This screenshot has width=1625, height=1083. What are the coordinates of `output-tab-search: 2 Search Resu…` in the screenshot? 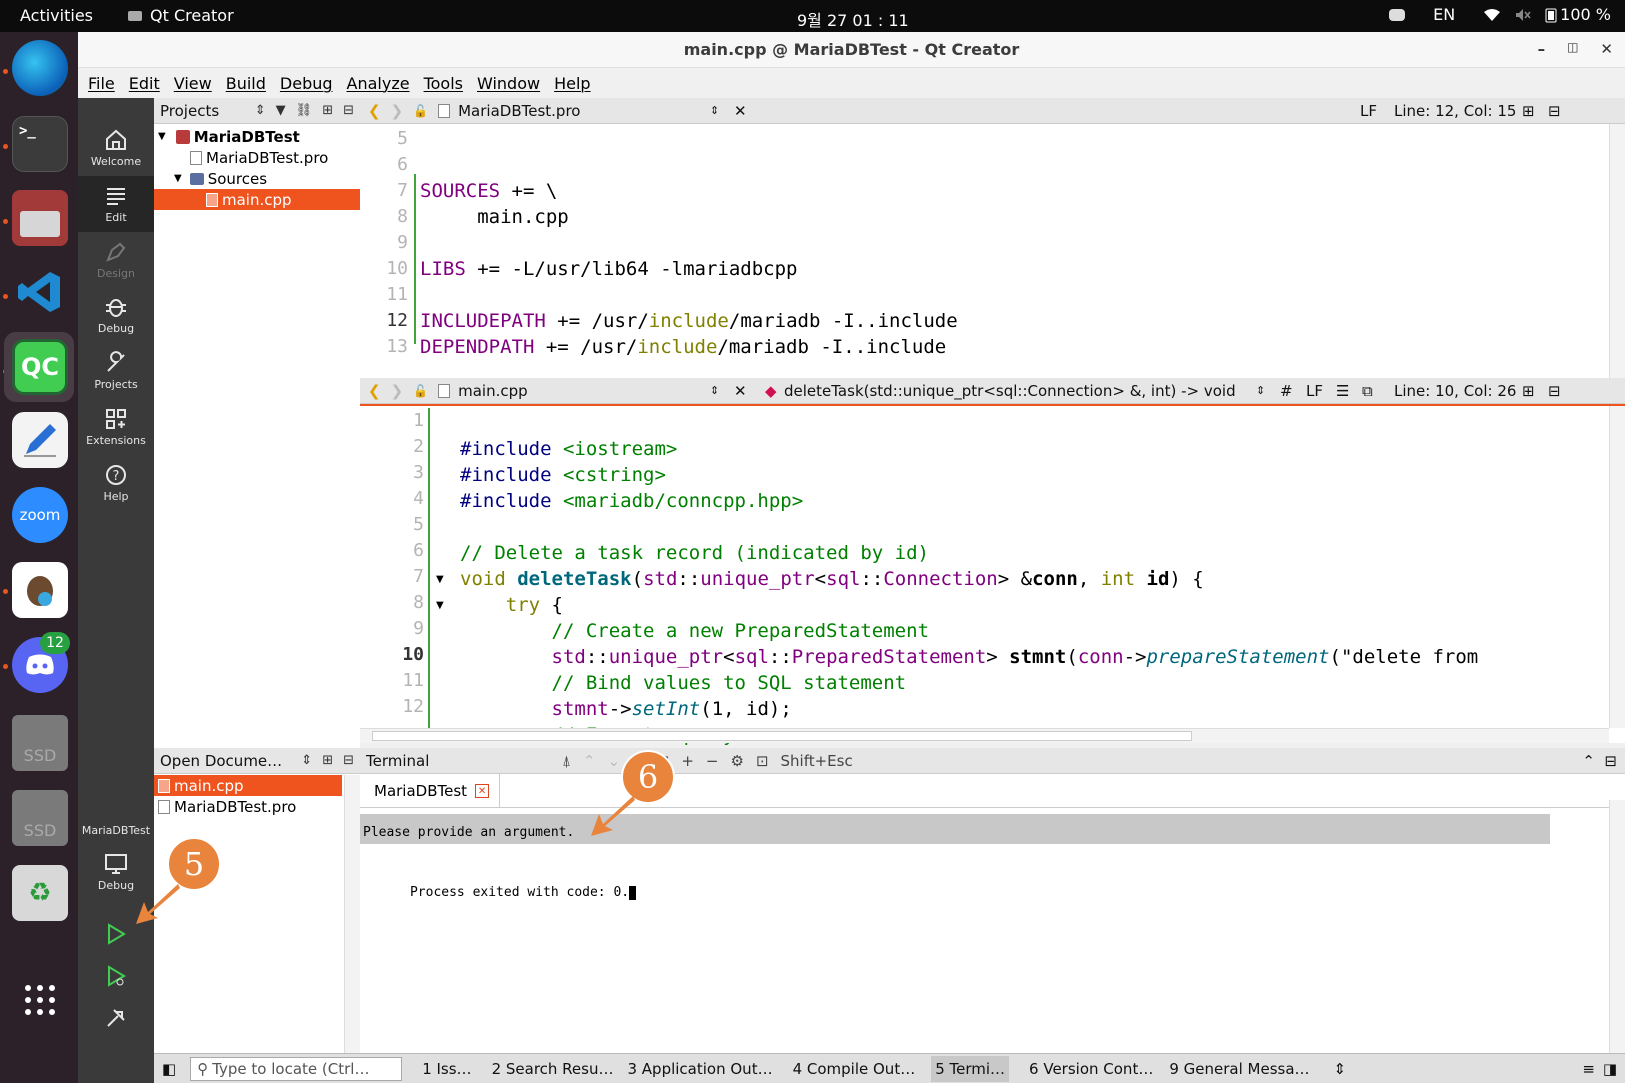 It's located at (553, 1069).